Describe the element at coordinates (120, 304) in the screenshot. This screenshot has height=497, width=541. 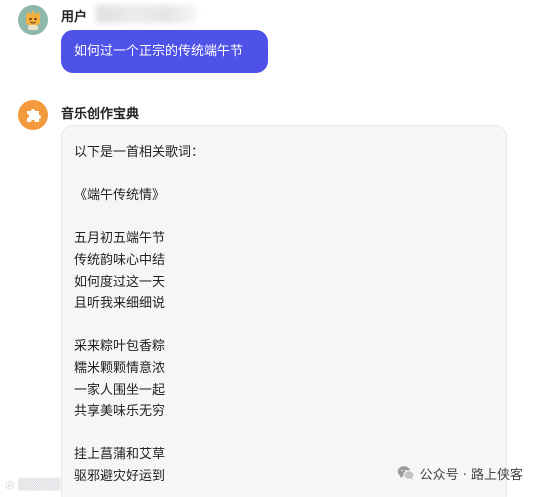
I see `lyric-line: 且听我来细细说` at that location.